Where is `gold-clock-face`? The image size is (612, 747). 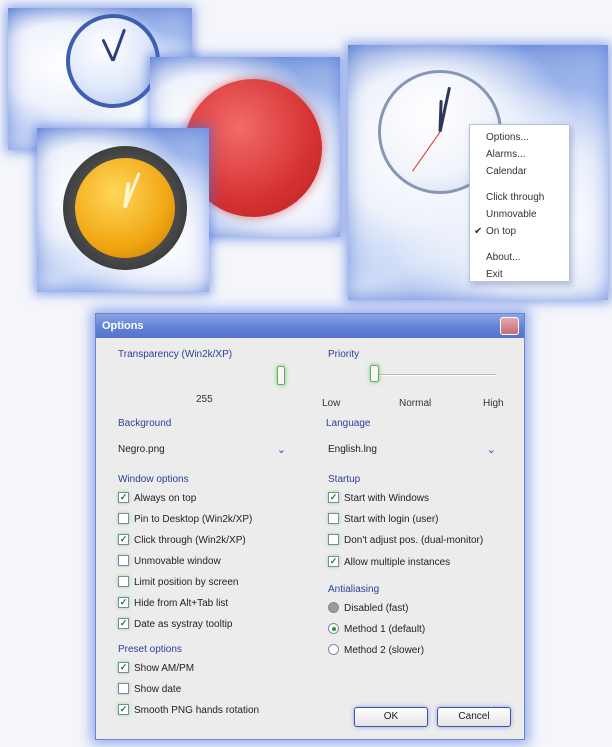
gold-clock-face is located at coordinates (125, 208).